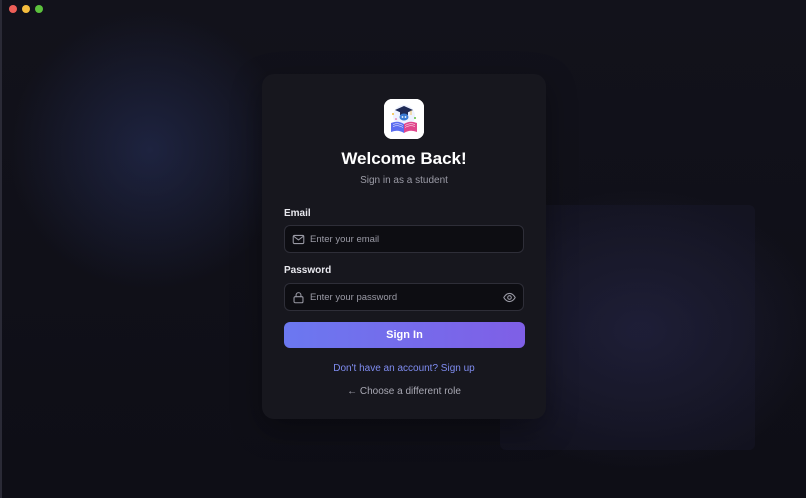 The image size is (806, 498). Describe the element at coordinates (298, 297) in the screenshot. I see `lock-icon` at that location.